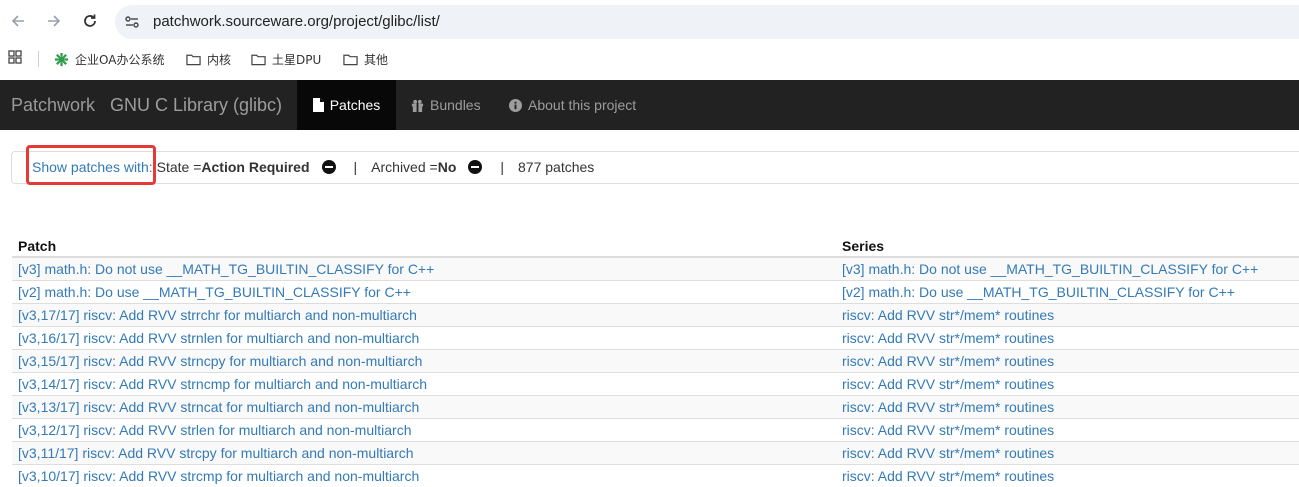 The width and height of the screenshot is (1299, 487). I want to click on nav-label: Patches, so click(355, 105).